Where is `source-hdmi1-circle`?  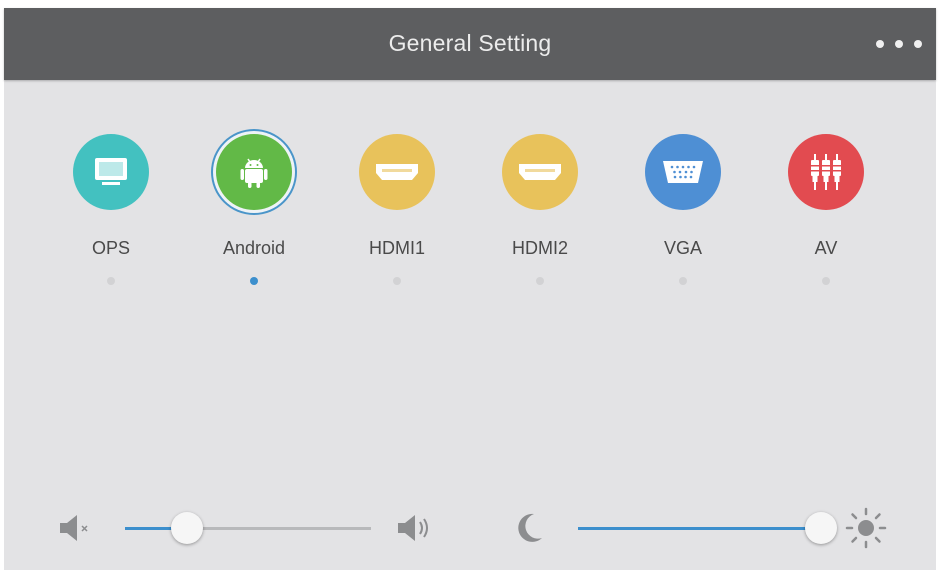 source-hdmi1-circle is located at coordinates (397, 172).